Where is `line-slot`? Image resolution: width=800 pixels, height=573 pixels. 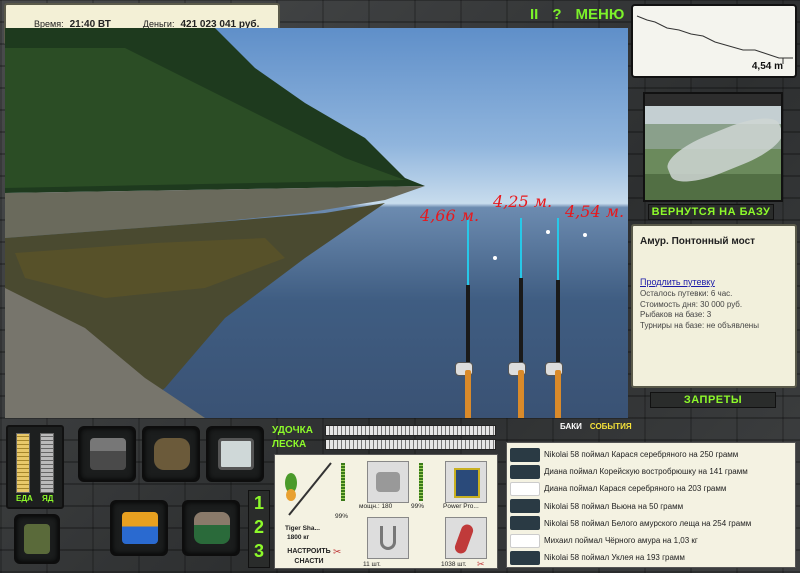
line-slot is located at coordinates (466, 482).